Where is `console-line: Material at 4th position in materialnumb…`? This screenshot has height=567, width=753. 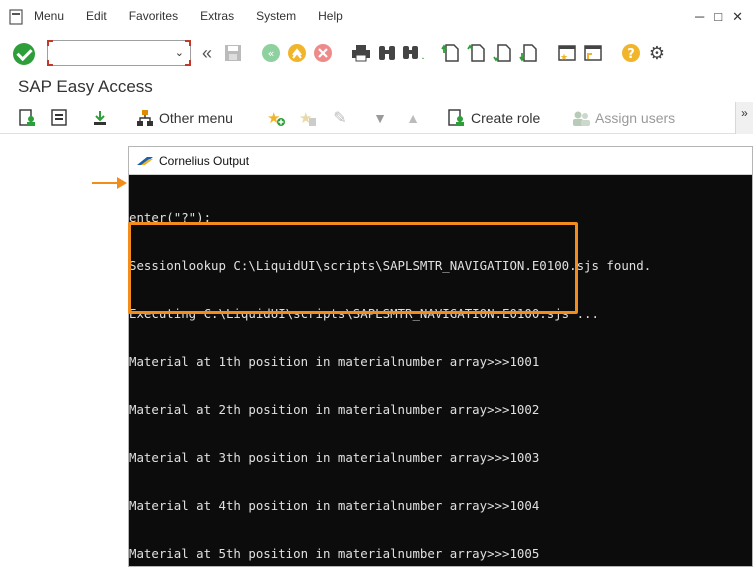 console-line: Material at 4th position in materialnumb… is located at coordinates (334, 505).